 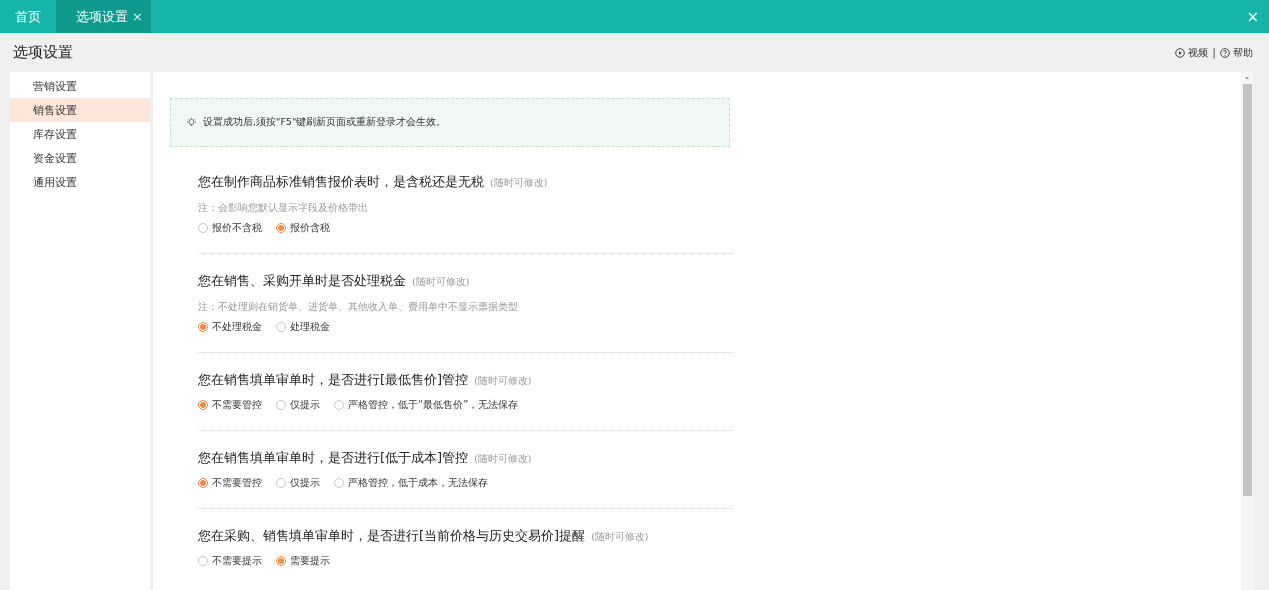 I want to click on option-label: 报价不含税, so click(x=237, y=228).